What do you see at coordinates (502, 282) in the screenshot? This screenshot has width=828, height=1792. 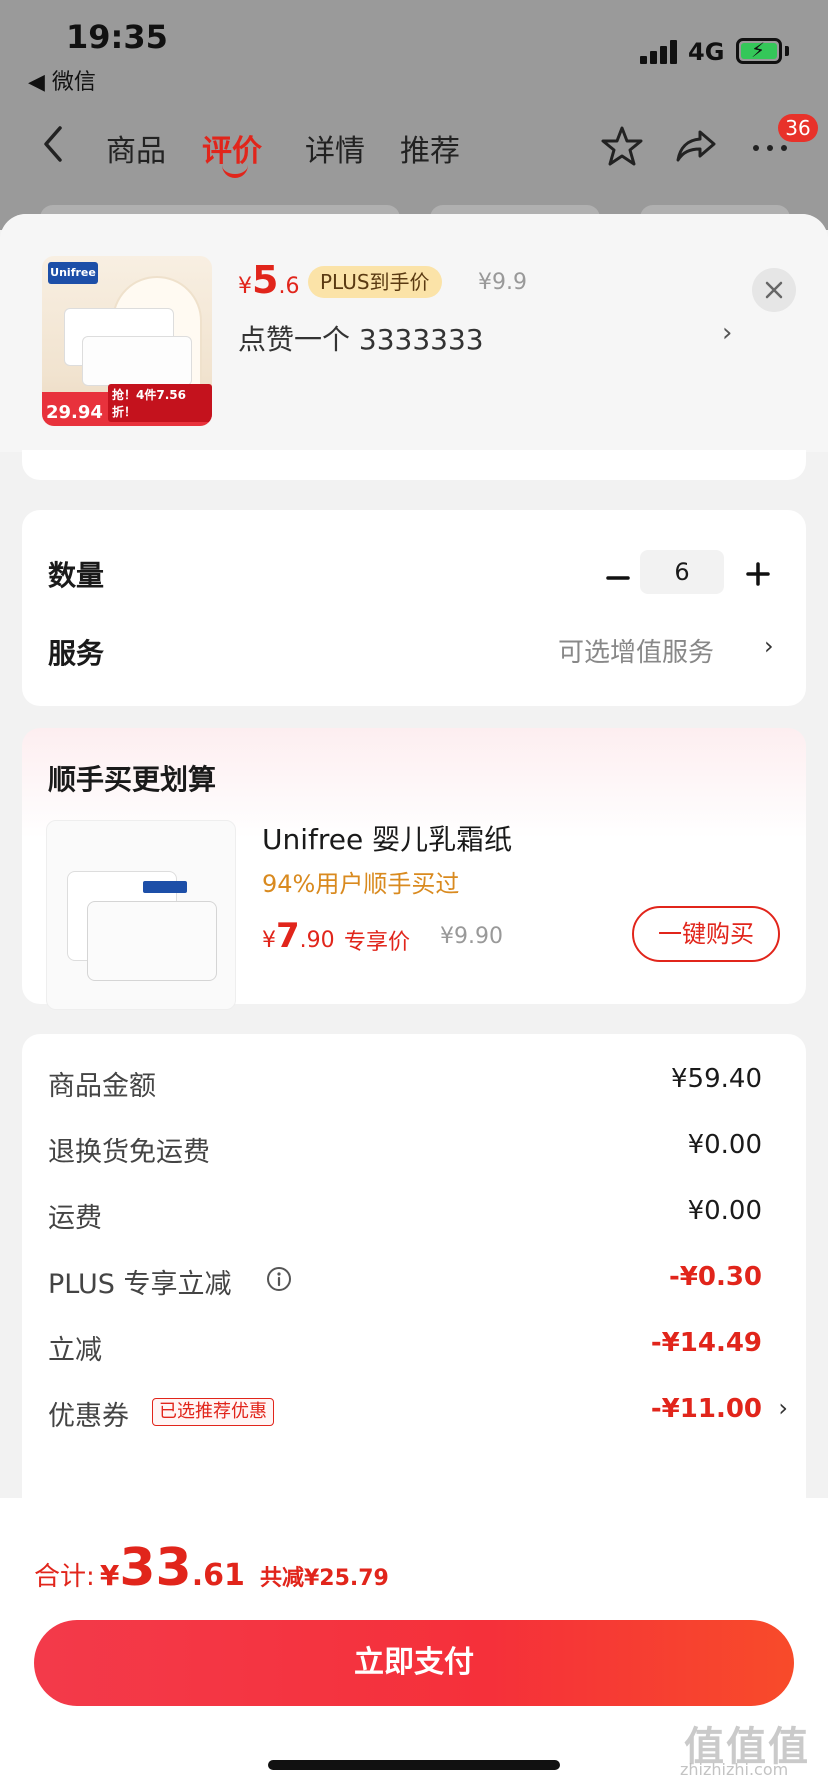 I see `original-price: ¥9.9` at bounding box center [502, 282].